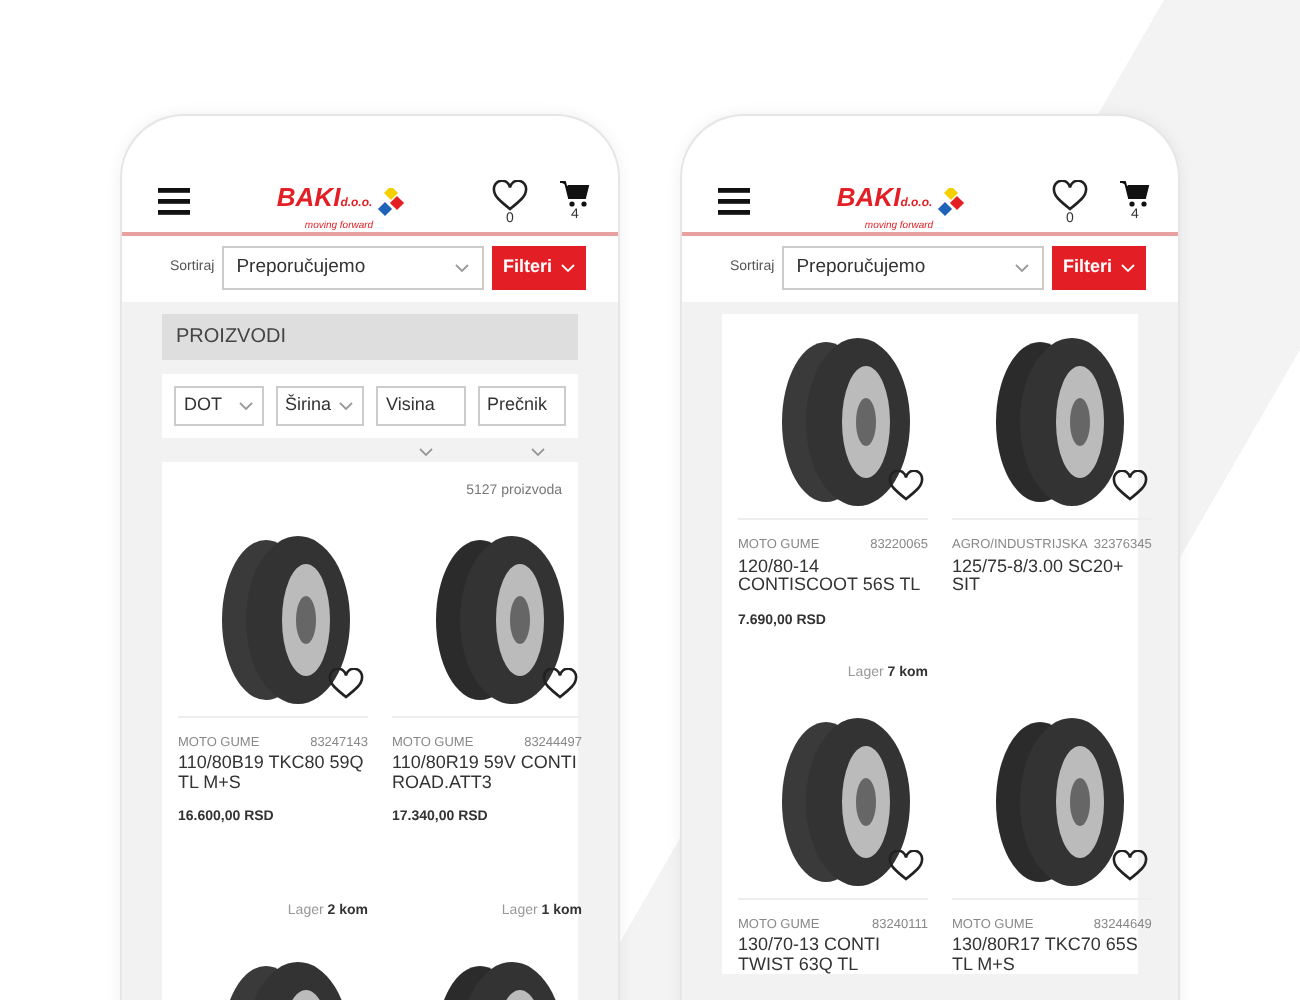  Describe the element at coordinates (833, 576) in the screenshot. I see `product-name: 120/80-14 CONTISCOOT 56S TL` at that location.